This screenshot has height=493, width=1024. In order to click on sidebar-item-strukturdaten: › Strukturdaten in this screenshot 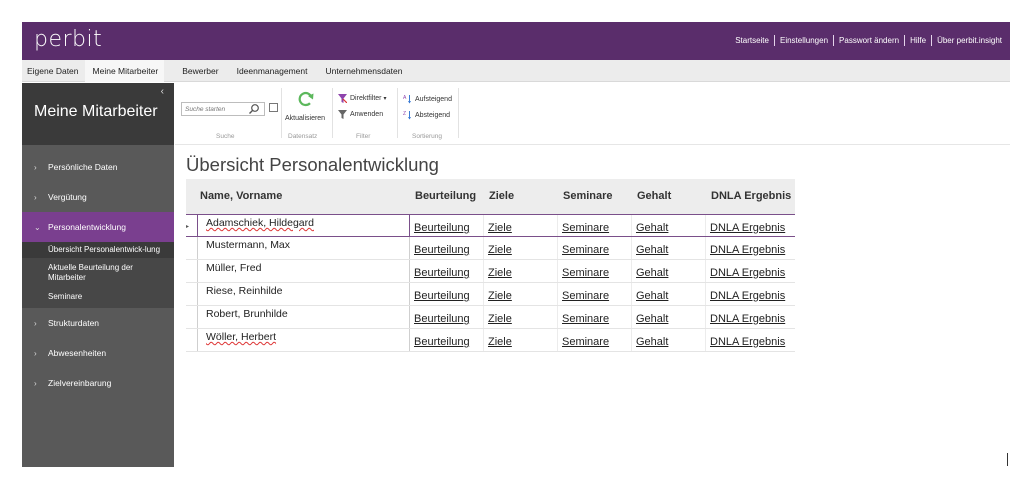, I will do `click(98, 323)`.